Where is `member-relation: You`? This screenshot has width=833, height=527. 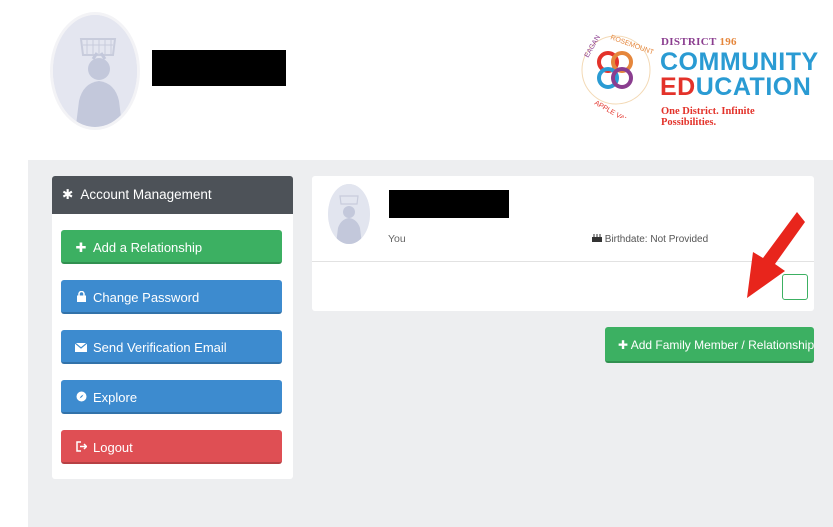 member-relation: You is located at coordinates (397, 239).